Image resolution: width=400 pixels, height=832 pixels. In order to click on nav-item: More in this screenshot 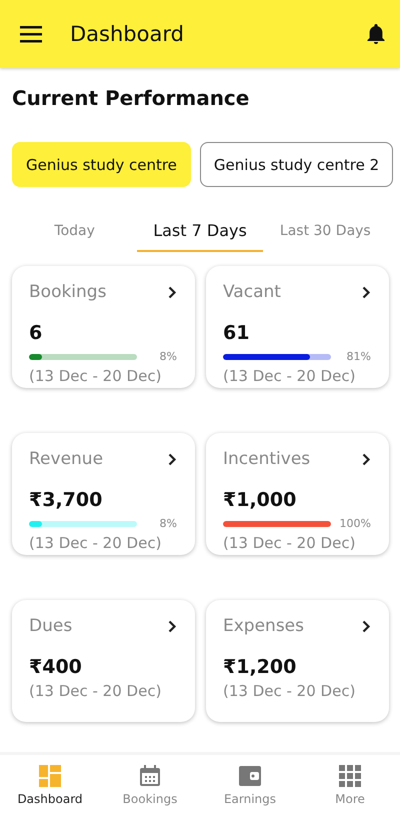, I will do `click(350, 790)`.